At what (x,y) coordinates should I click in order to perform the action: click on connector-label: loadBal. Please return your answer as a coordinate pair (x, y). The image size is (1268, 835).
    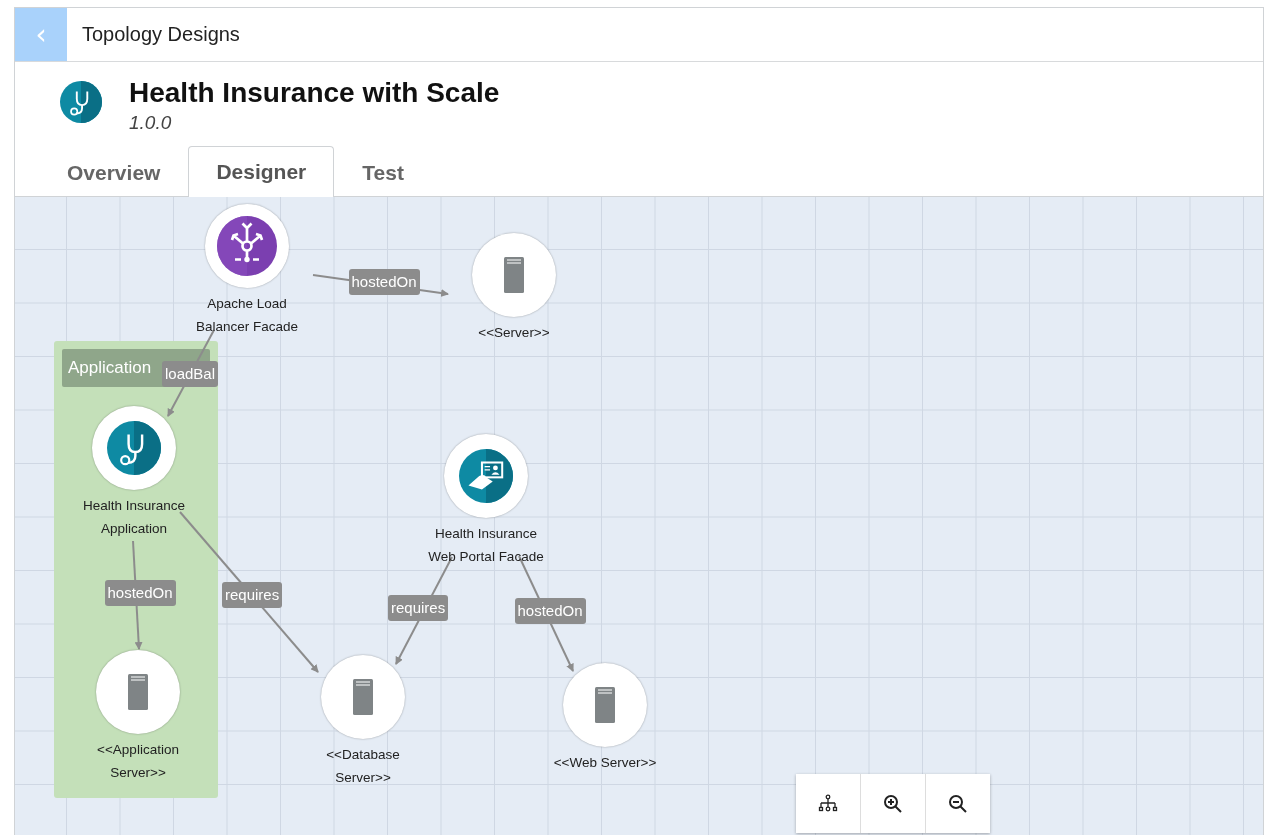
    Looking at the image, I should click on (190, 374).